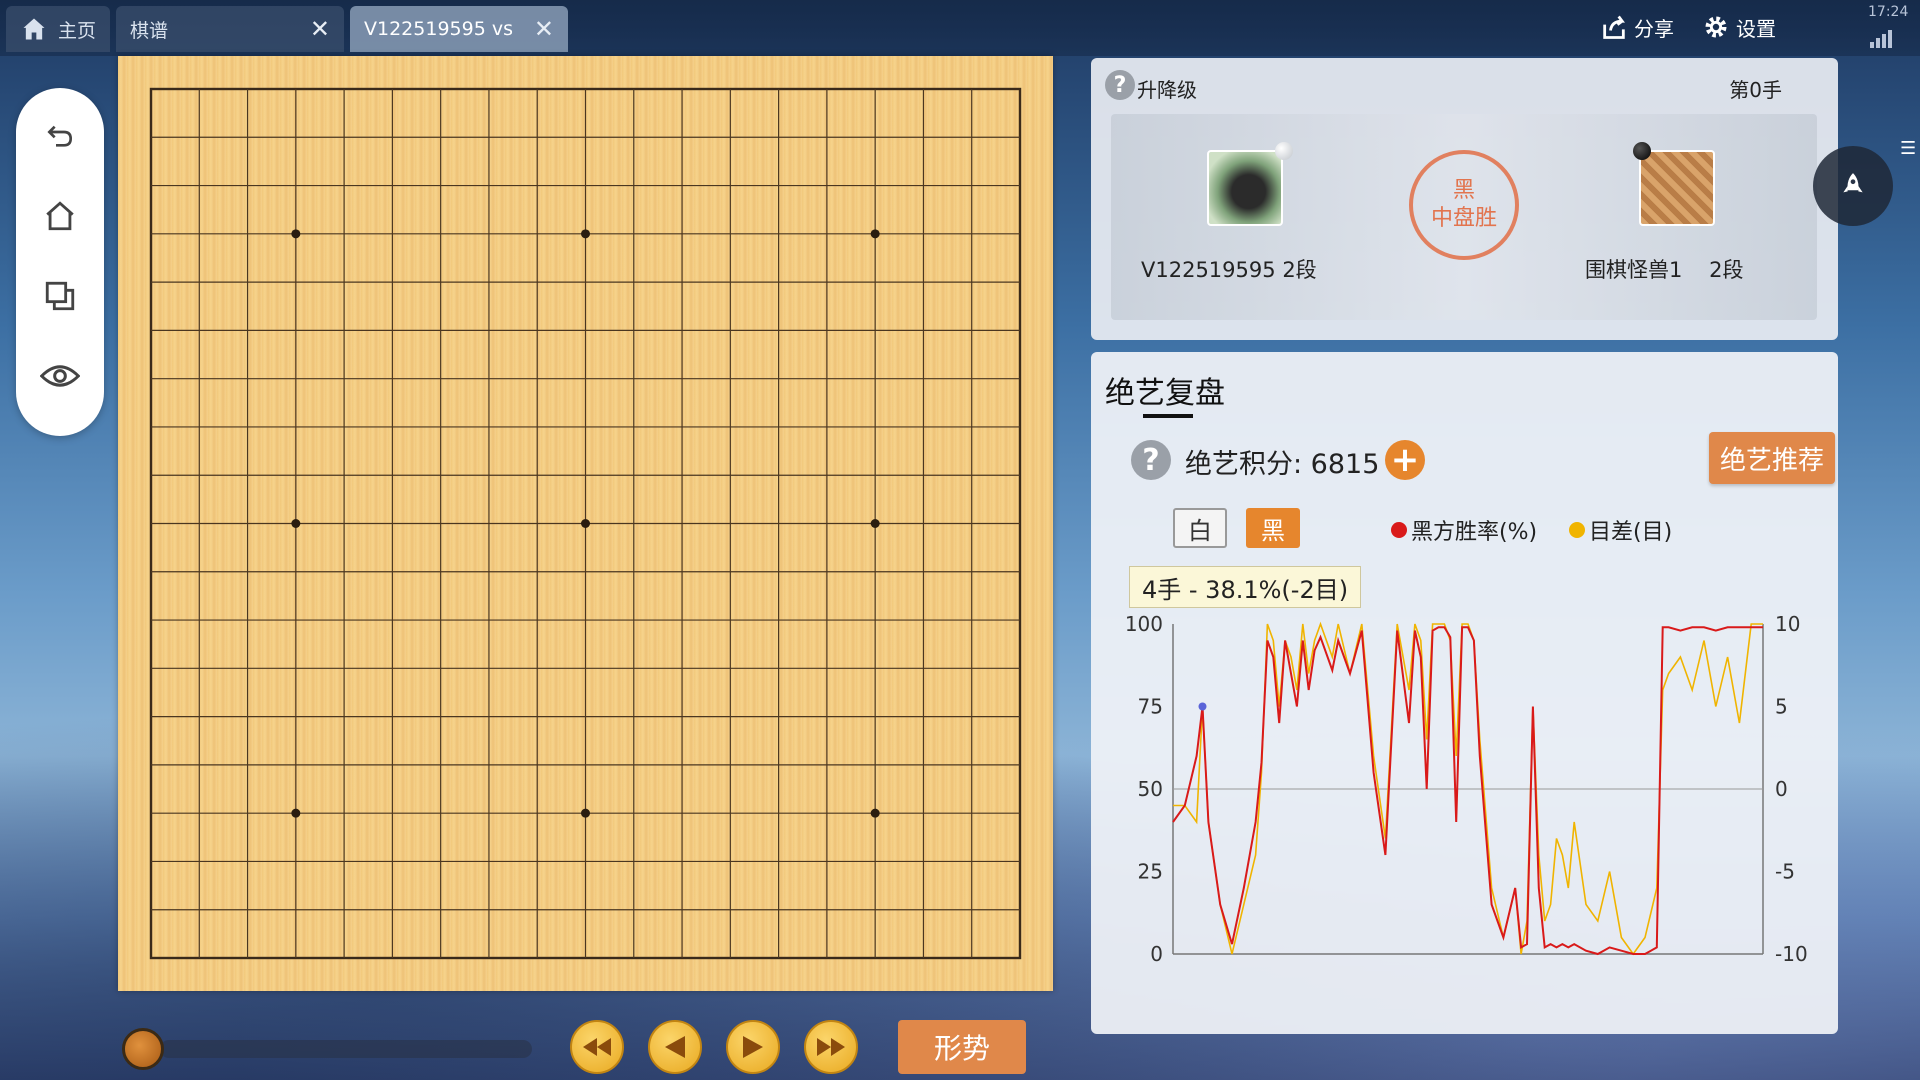  I want to click on player-right-name: 围棋怪兽1 2段, so click(1664, 269).